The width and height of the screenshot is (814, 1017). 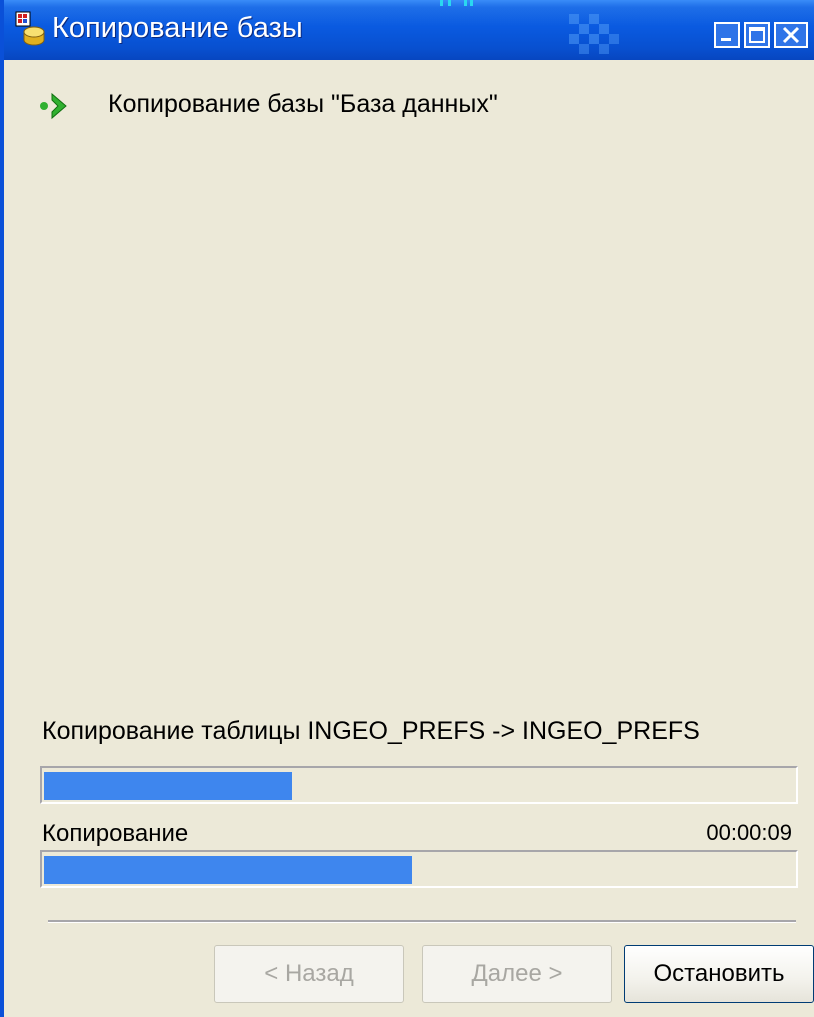 What do you see at coordinates (419, 785) in the screenshot?
I see `table-progress-bar` at bounding box center [419, 785].